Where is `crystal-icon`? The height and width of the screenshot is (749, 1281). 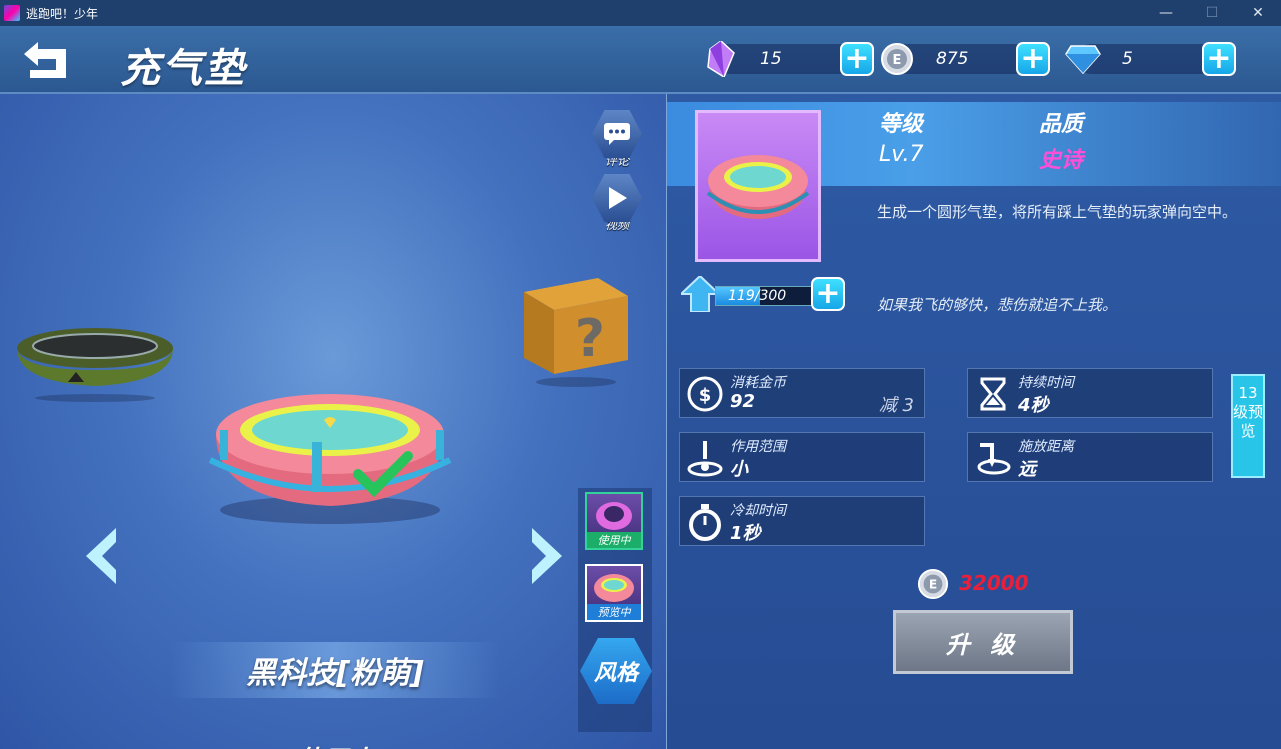
crystal-icon is located at coordinates (721, 59).